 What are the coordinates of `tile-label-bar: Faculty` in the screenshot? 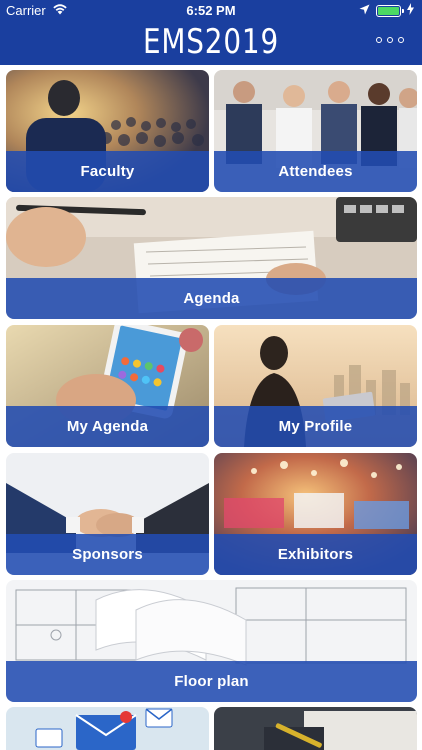 It's located at (107, 171).